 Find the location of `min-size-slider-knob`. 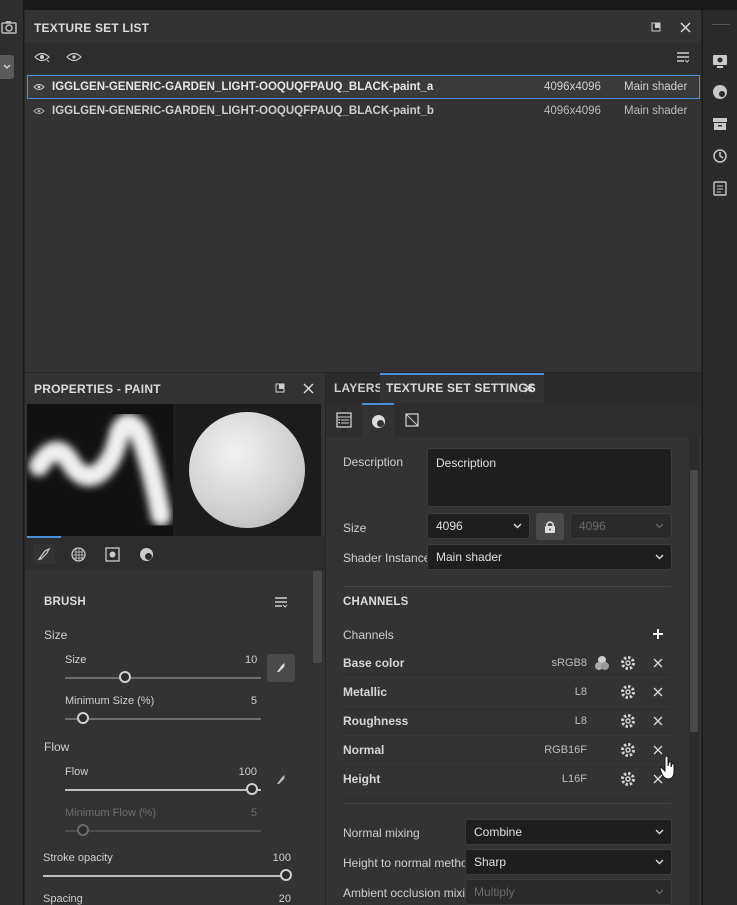

min-size-slider-knob is located at coordinates (83, 718).